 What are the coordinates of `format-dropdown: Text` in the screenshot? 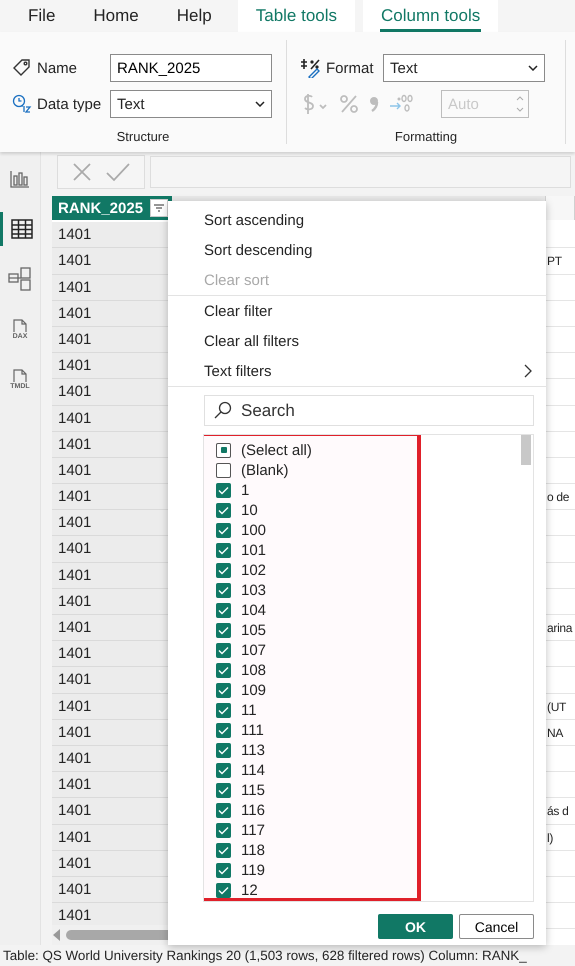 It's located at (464, 68).